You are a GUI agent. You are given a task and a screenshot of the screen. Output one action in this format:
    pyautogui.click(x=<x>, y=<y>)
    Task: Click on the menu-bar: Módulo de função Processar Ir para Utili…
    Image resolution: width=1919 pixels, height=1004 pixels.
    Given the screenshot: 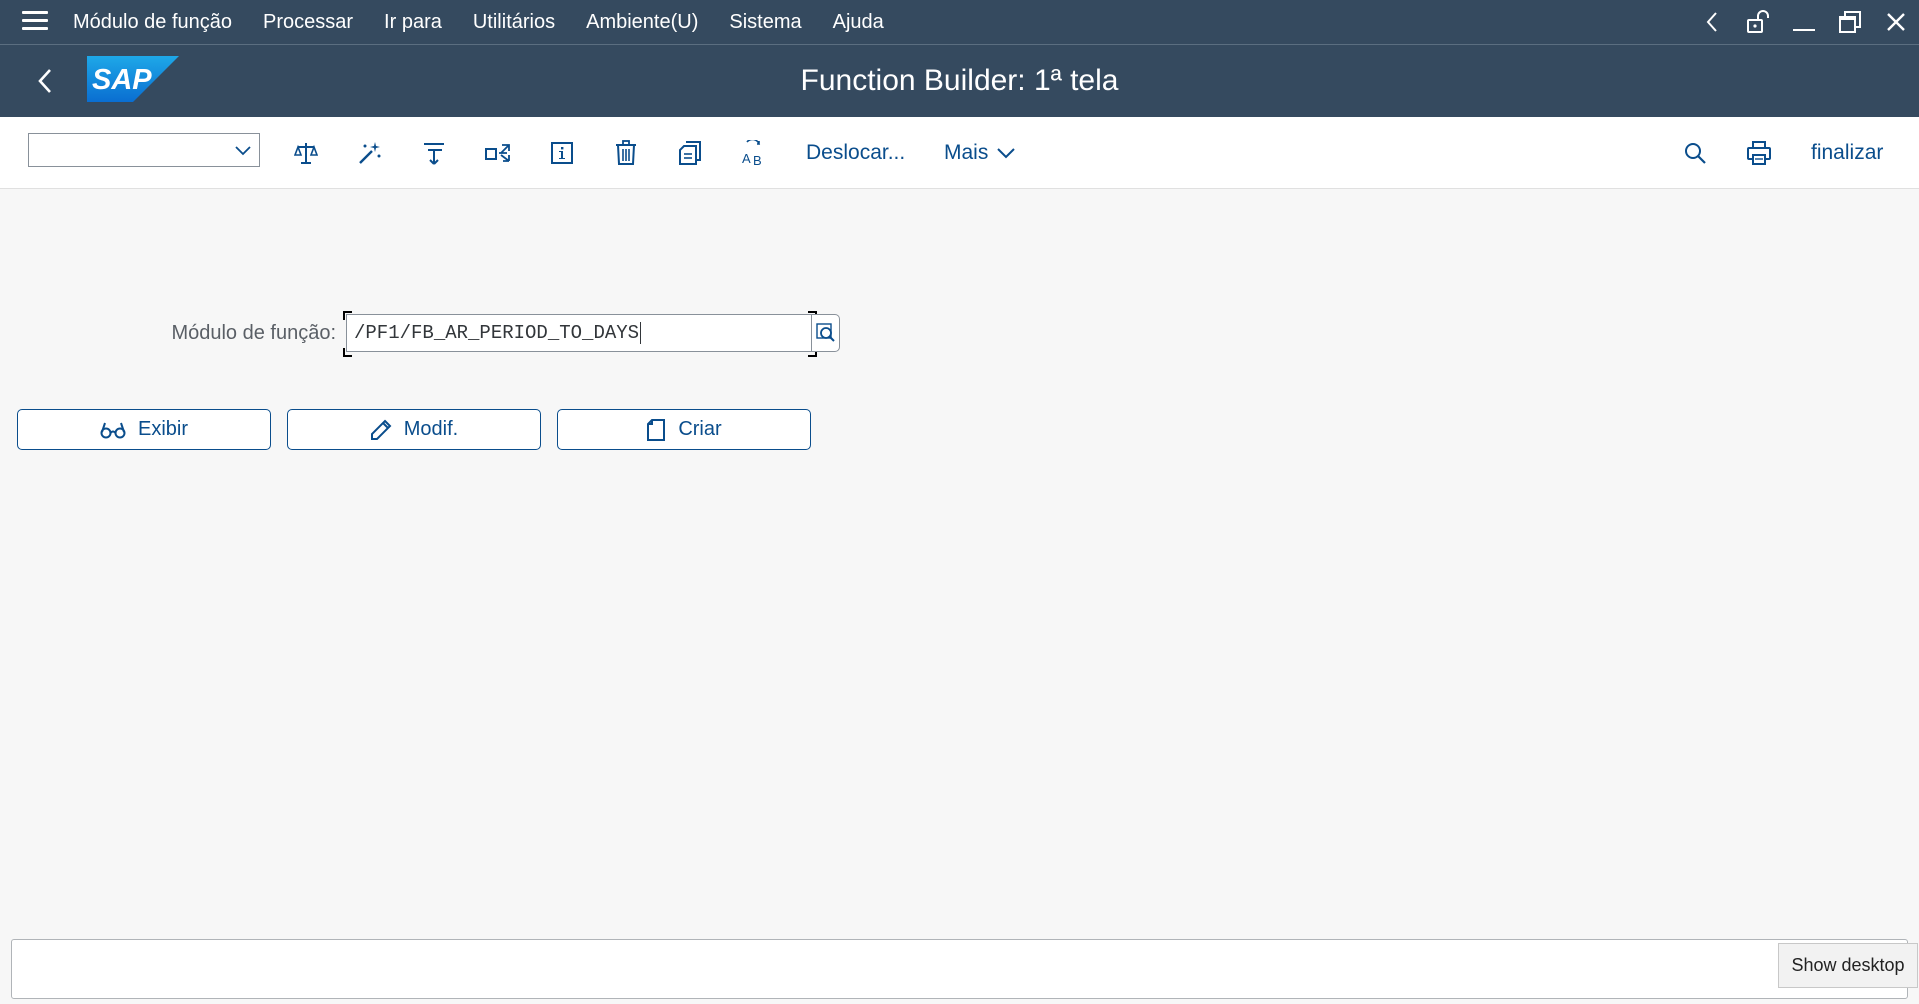 What is the action you would take?
    pyautogui.click(x=959, y=22)
    